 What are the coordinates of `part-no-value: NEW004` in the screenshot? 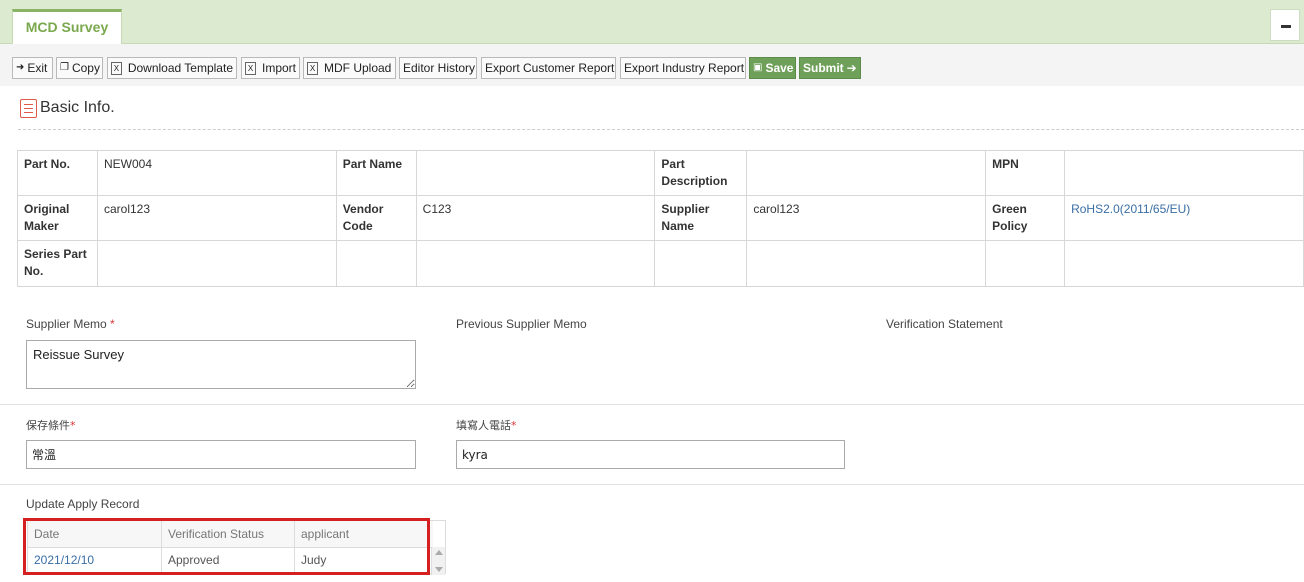 It's located at (216, 173).